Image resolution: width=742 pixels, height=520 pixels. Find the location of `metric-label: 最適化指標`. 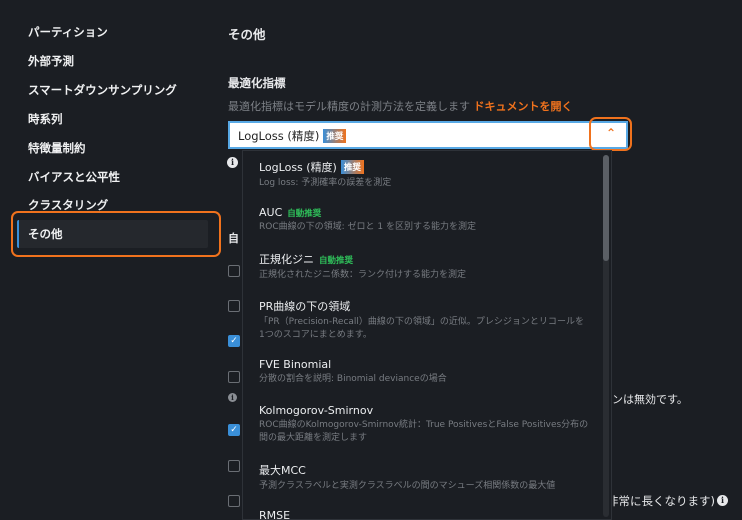

metric-label: 最適化指標 is located at coordinates (257, 83).